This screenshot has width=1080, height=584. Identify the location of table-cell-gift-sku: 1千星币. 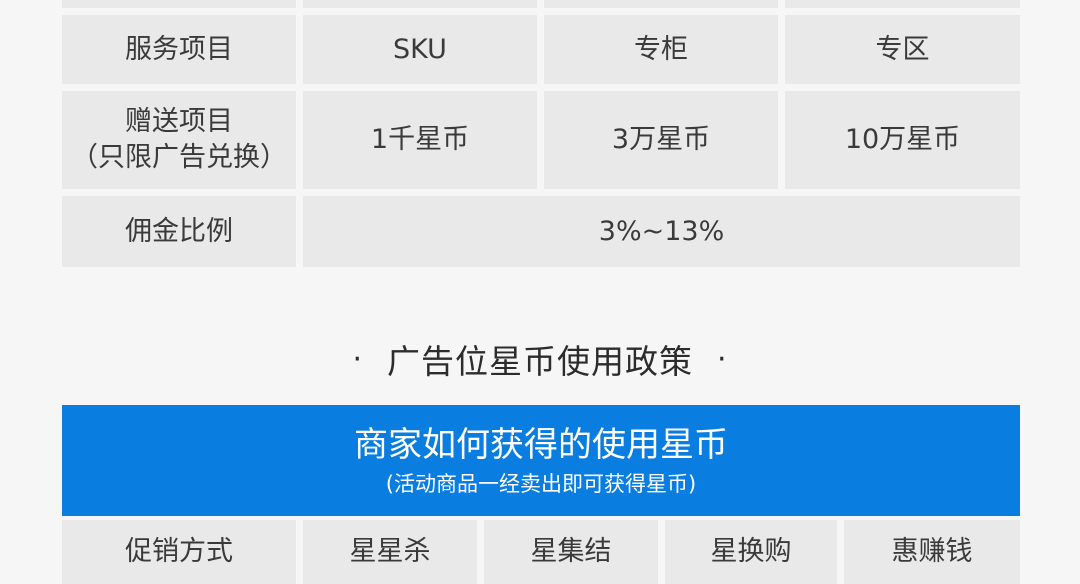
(420, 140).